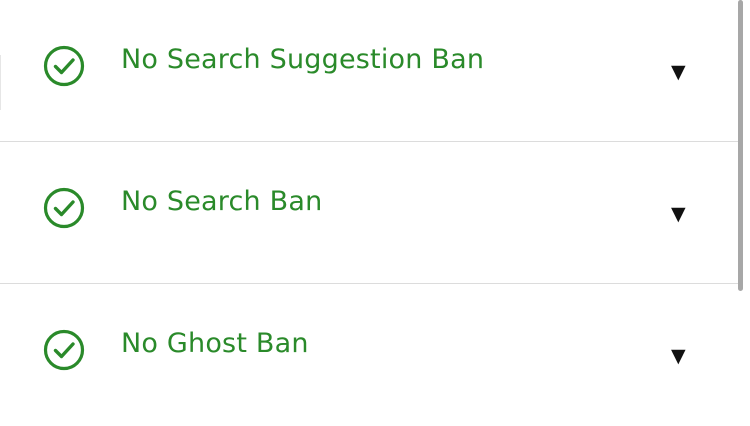 The height and width of the screenshot is (426, 750). I want to click on check-label: No Search Ban, so click(222, 201).